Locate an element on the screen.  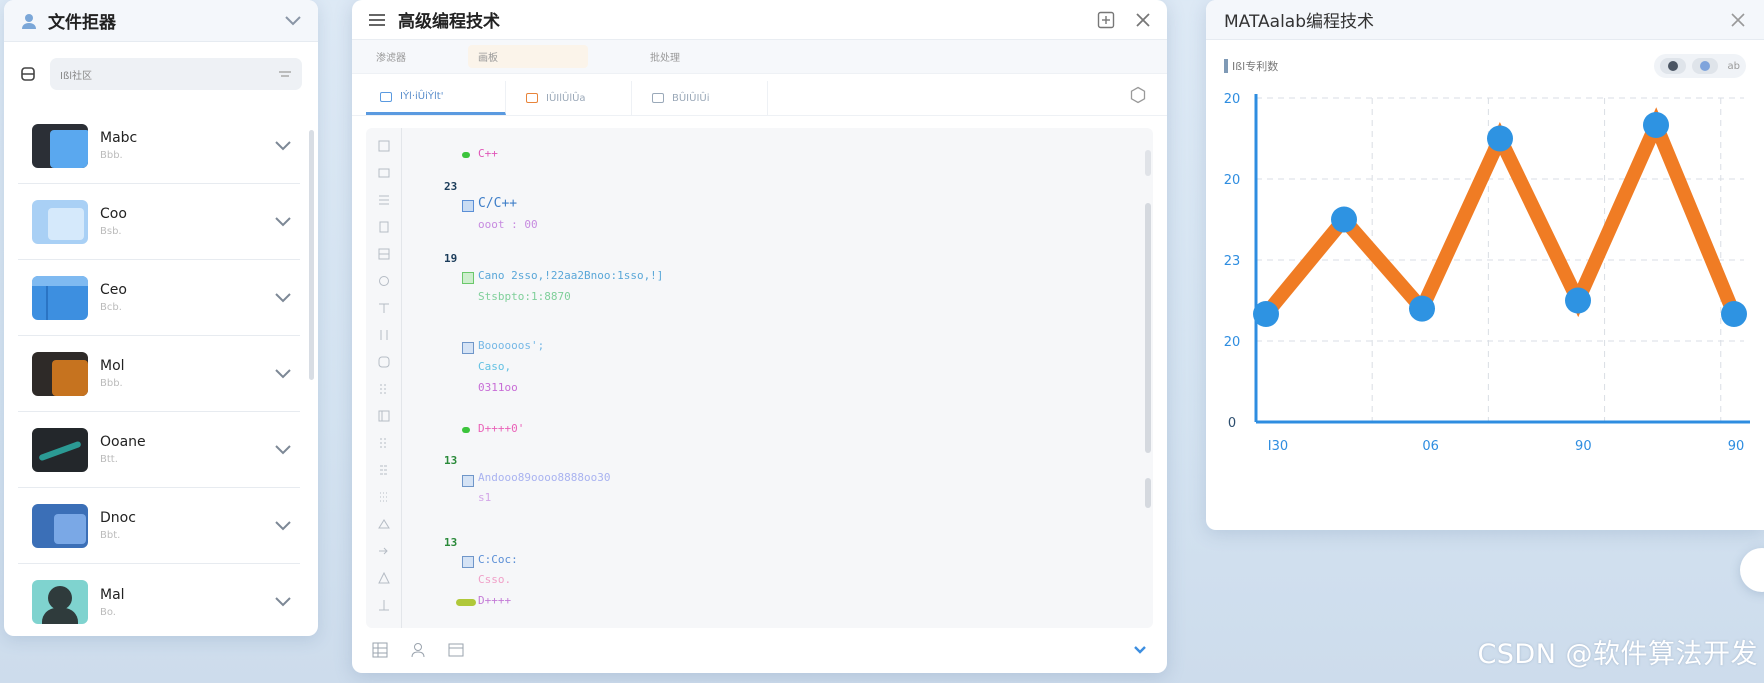
image-icon is located at coordinates (456, 650).